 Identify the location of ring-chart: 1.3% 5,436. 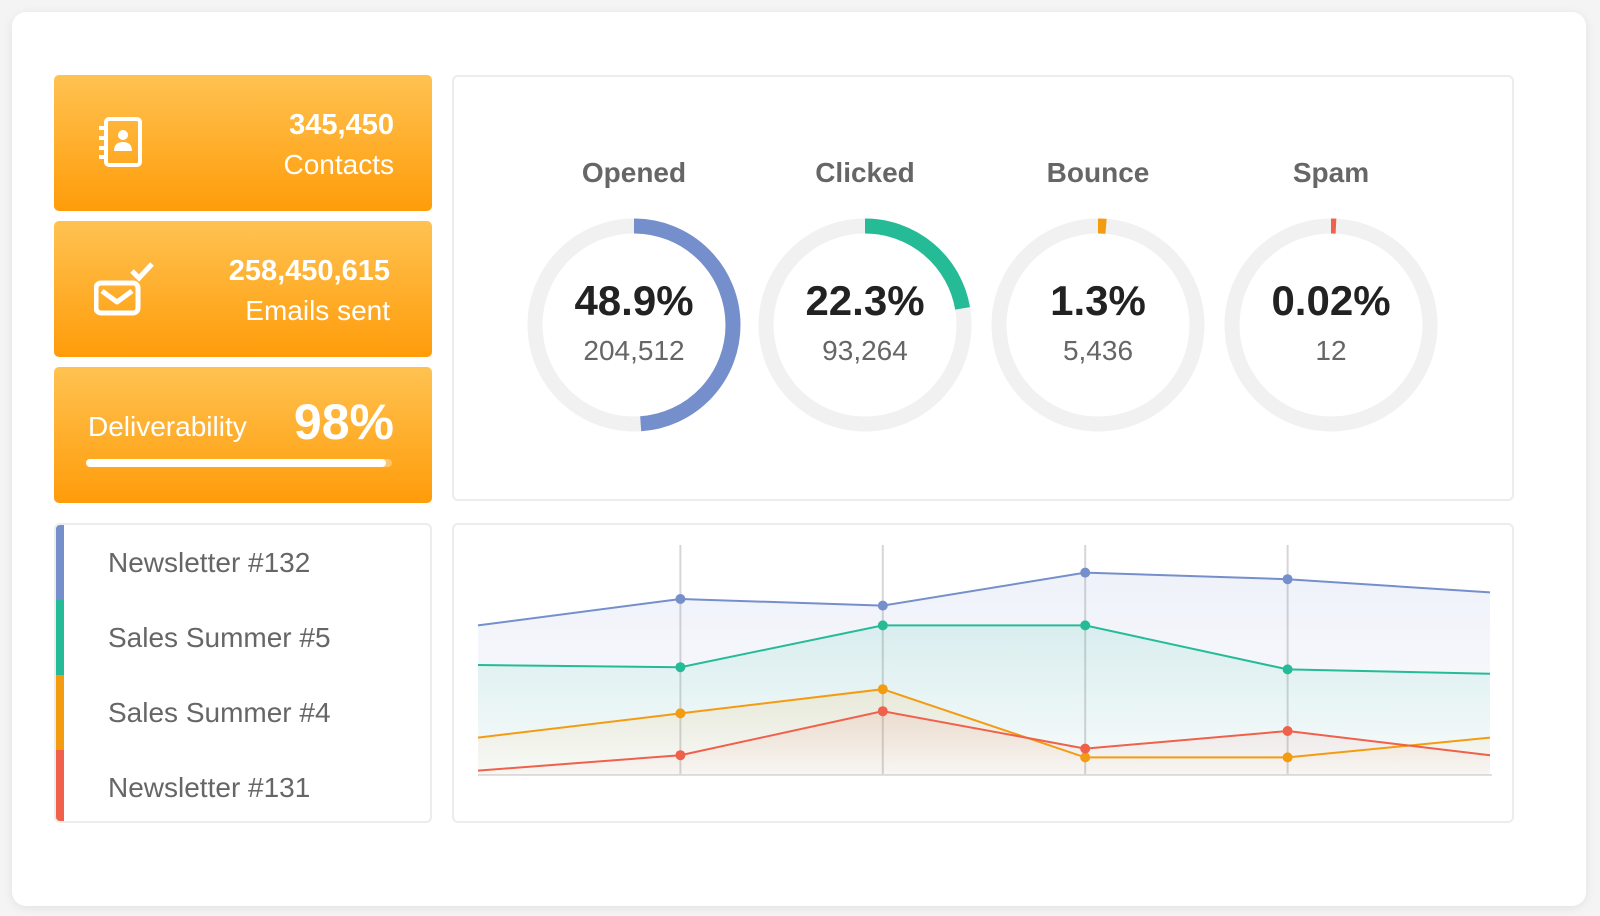
(1098, 325).